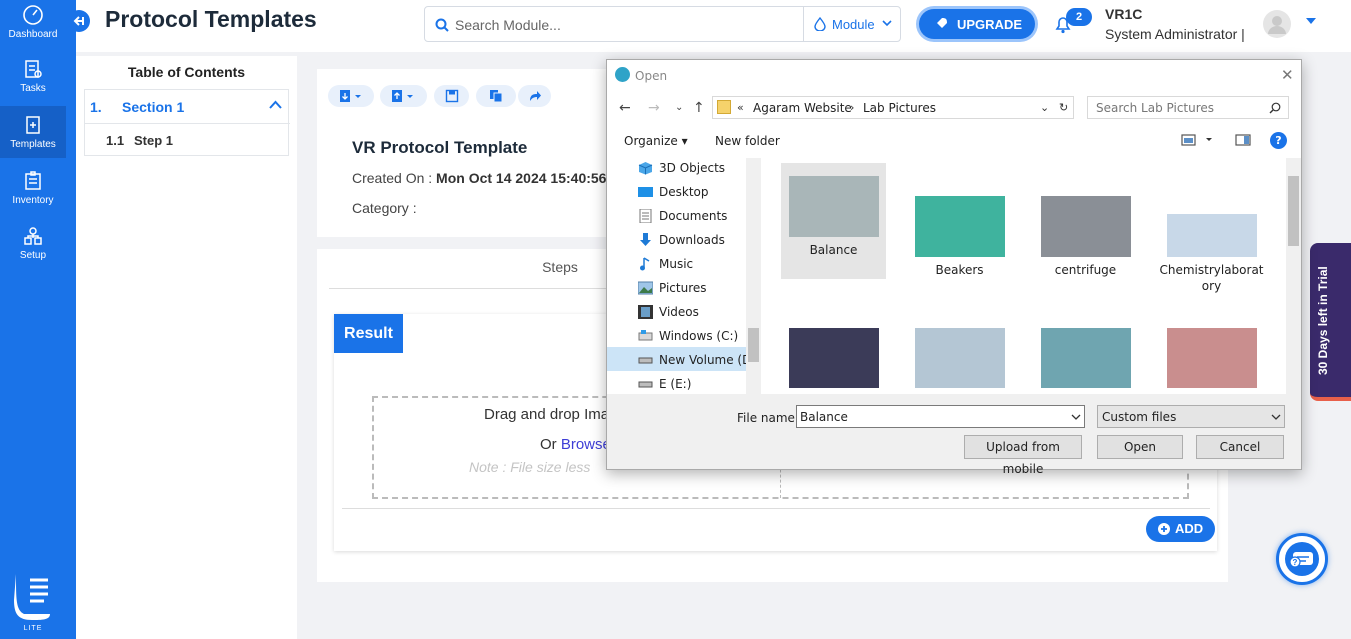 This screenshot has width=1351, height=639. What do you see at coordinates (802, 108) in the screenshot?
I see `breadcrumb-item: Agaram Website` at bounding box center [802, 108].